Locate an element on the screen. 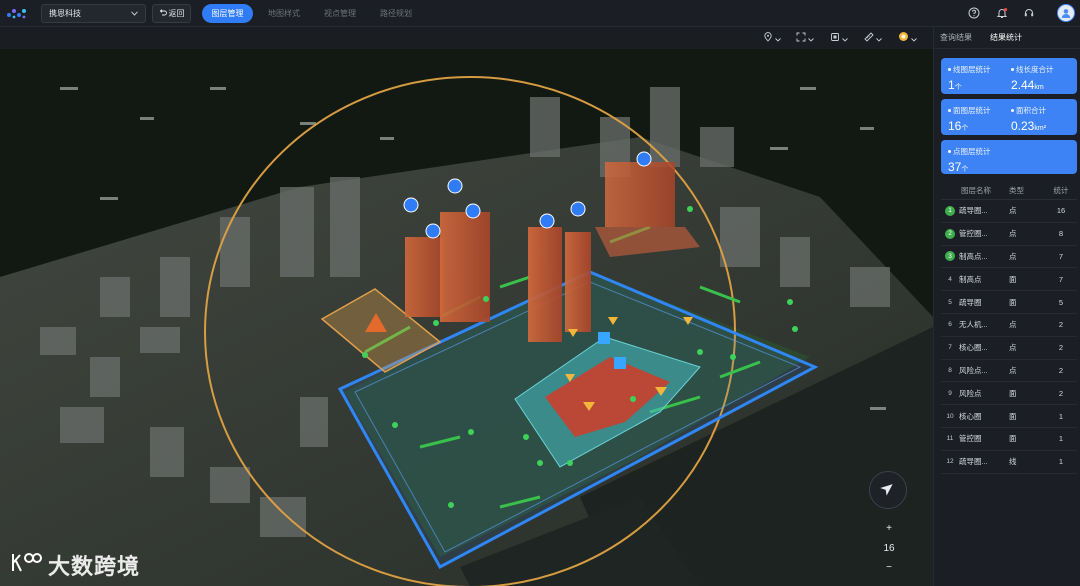 The image size is (1080, 586). user-avatar-icon is located at coordinates (1066, 13).